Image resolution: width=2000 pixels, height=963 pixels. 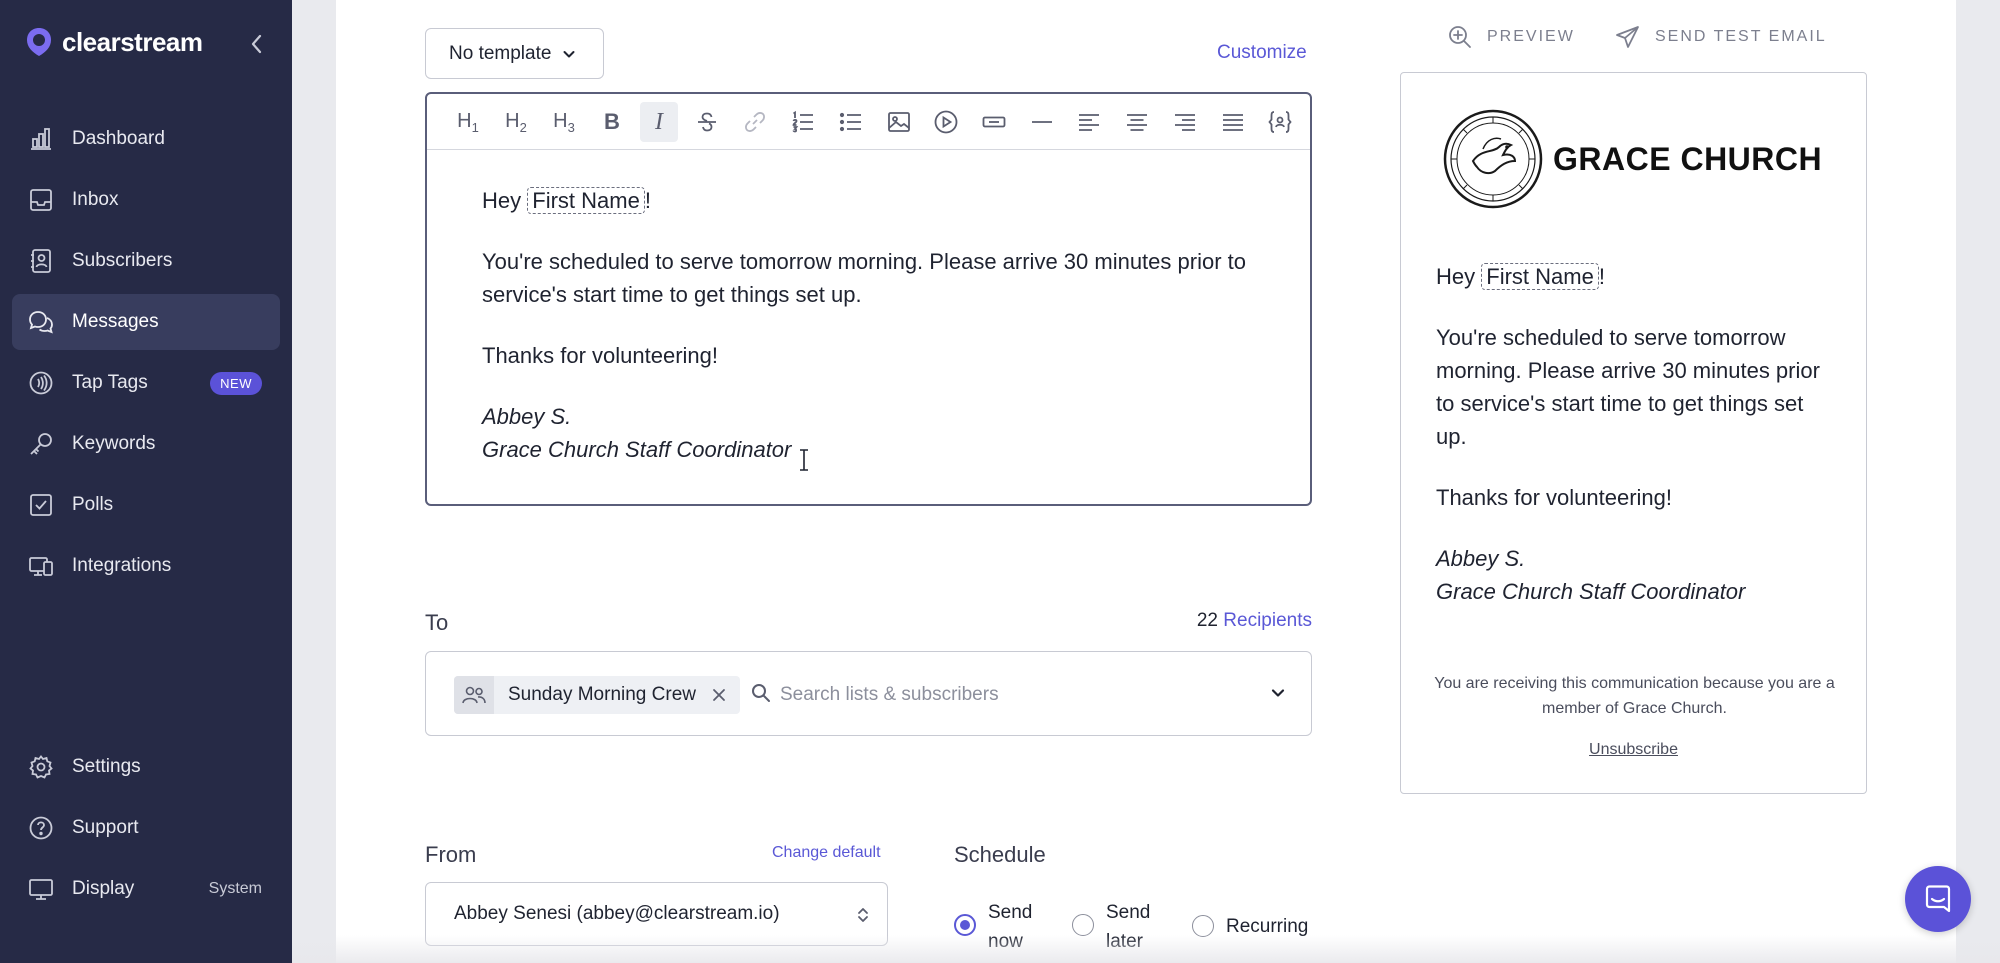 I want to click on send-later-radio: Send later, so click(x=1111, y=927).